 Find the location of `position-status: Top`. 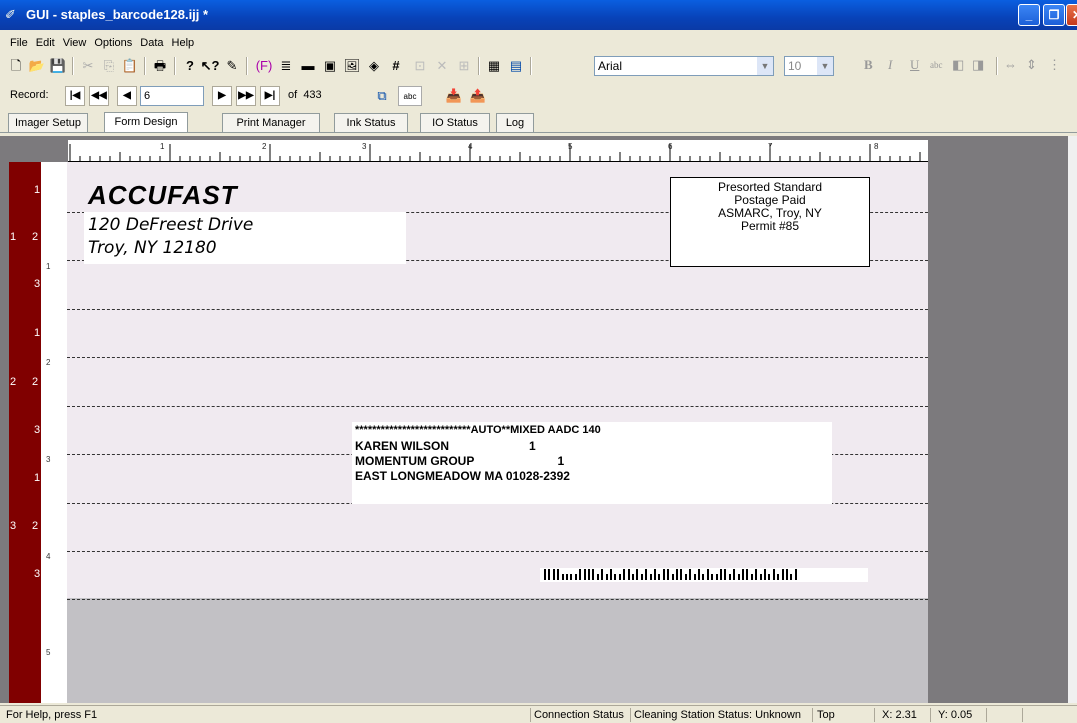

position-status: Top is located at coordinates (826, 715).